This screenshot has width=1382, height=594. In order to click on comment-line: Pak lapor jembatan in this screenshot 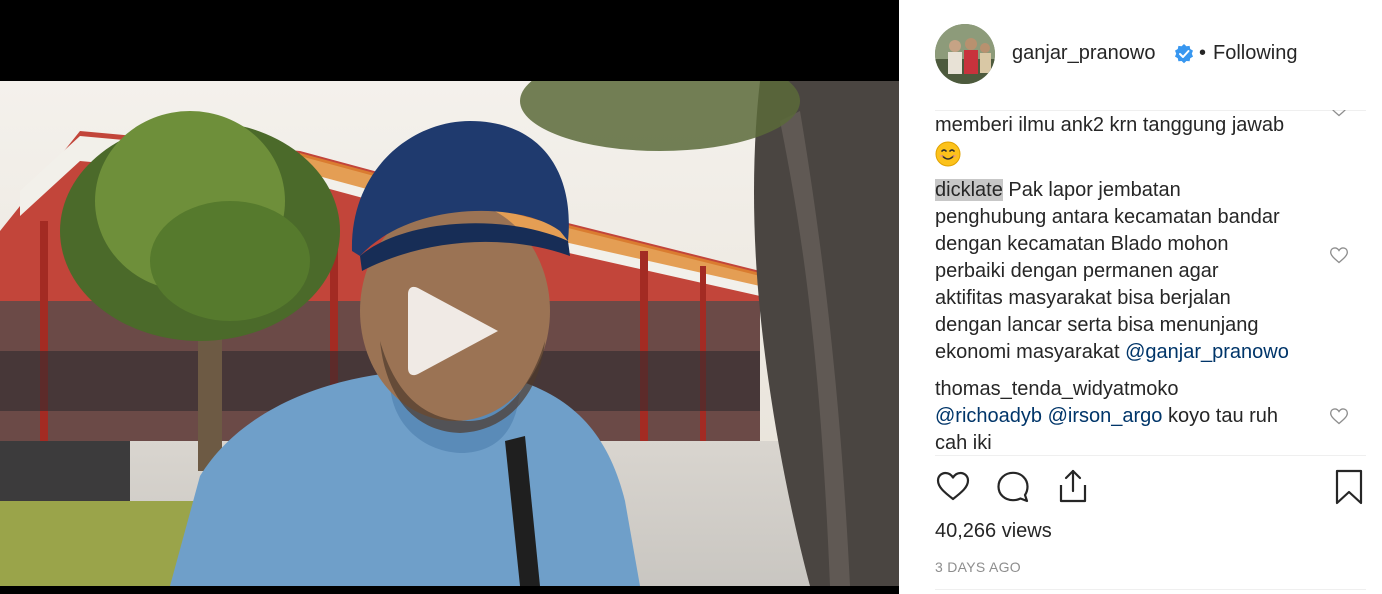, I will do `click(1094, 190)`.